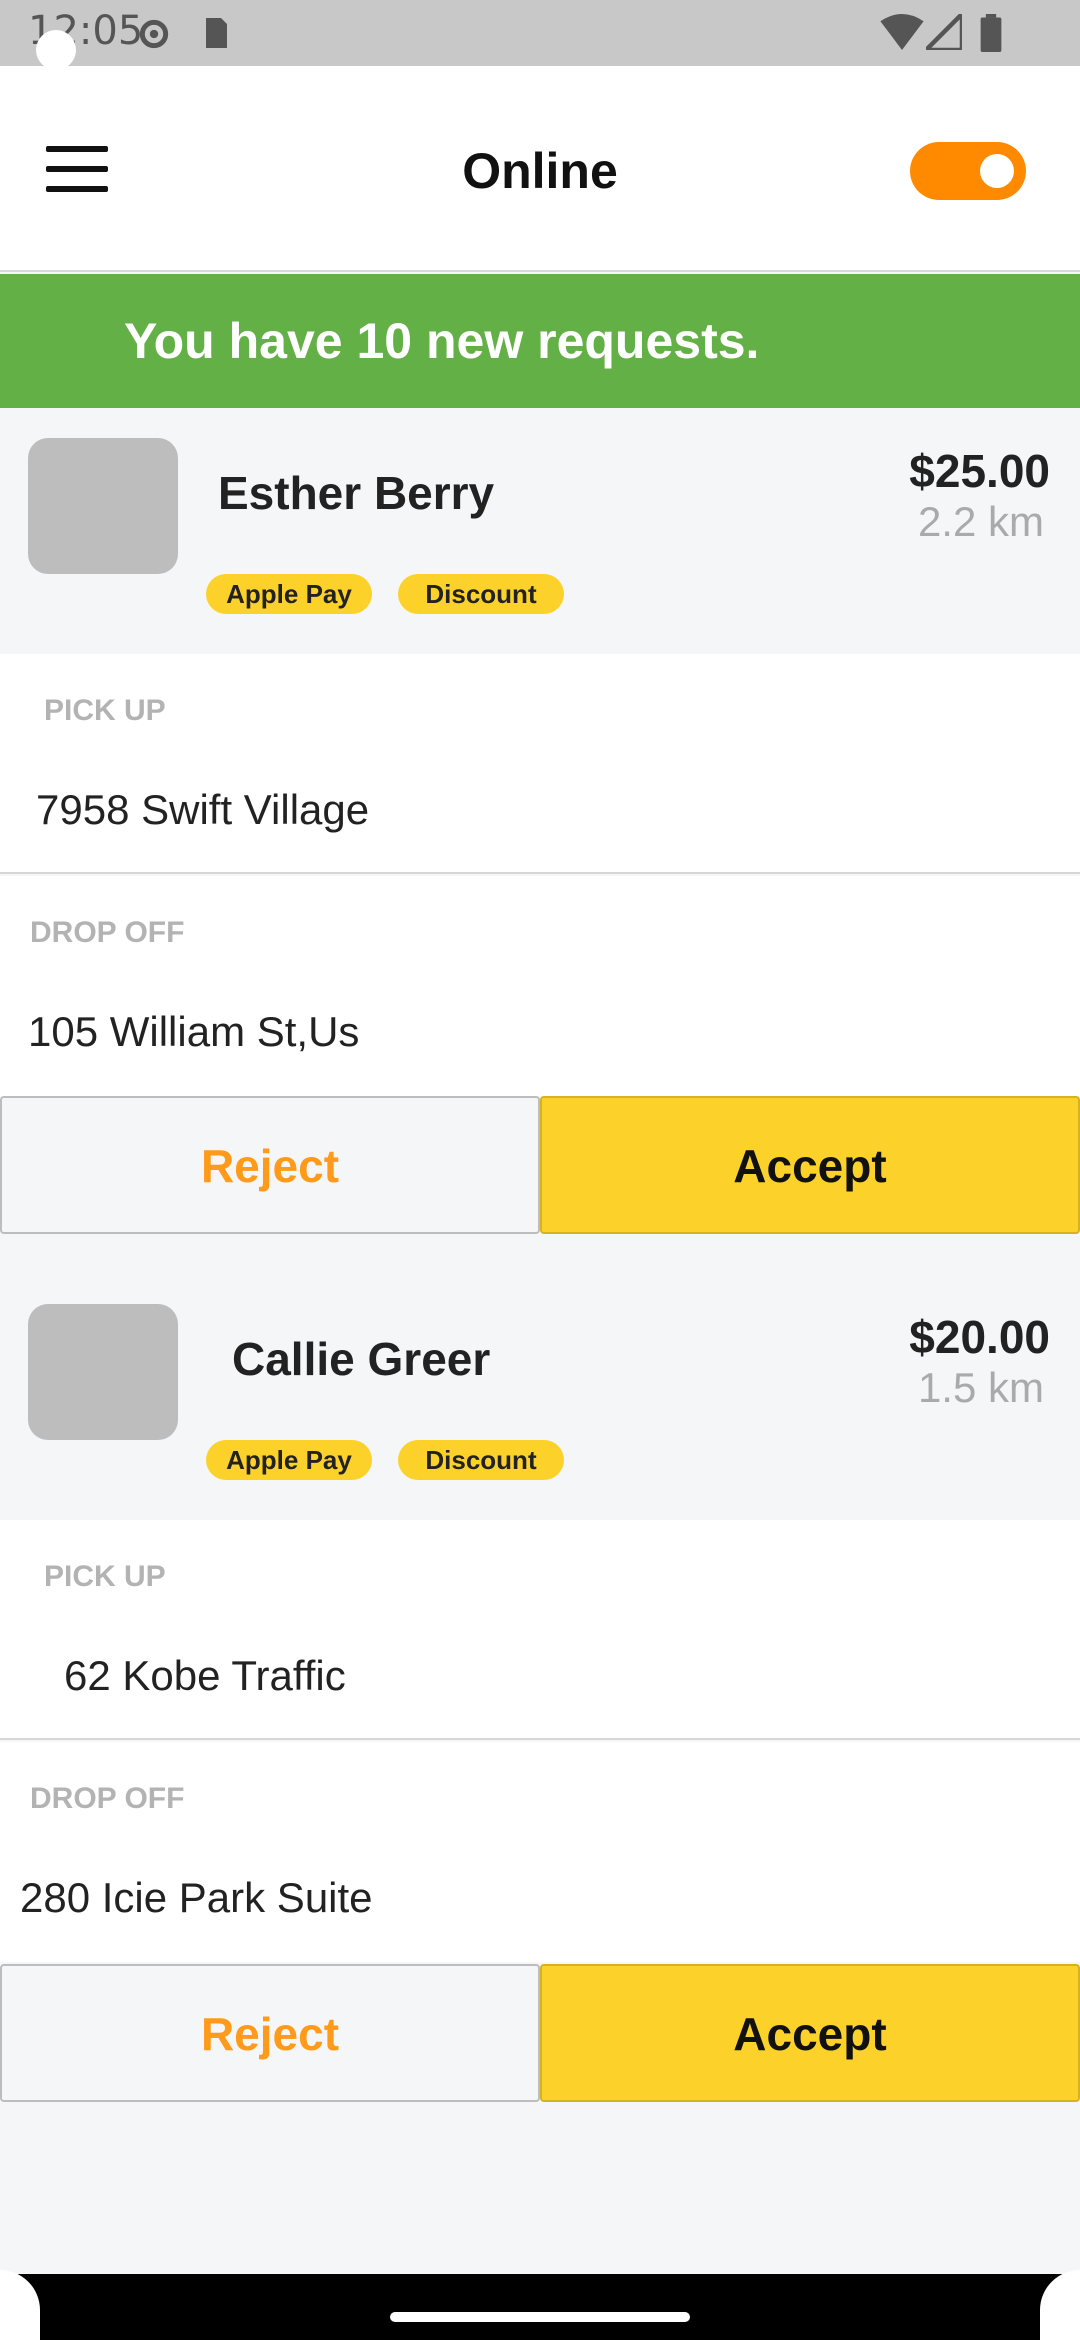 The width and height of the screenshot is (1080, 2340). What do you see at coordinates (979, 1337) in the screenshot?
I see `fare-amount: $20.00` at bounding box center [979, 1337].